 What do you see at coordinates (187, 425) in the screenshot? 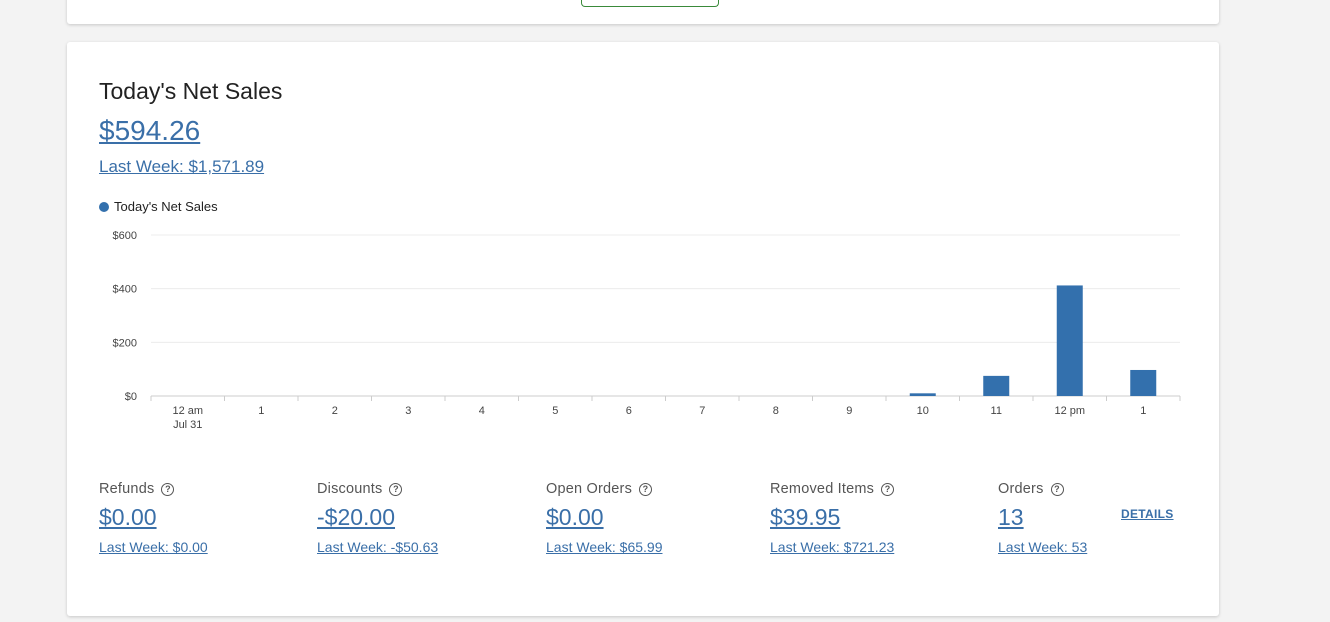
I see `x-tick-sublabel: Jul 31` at bounding box center [187, 425].